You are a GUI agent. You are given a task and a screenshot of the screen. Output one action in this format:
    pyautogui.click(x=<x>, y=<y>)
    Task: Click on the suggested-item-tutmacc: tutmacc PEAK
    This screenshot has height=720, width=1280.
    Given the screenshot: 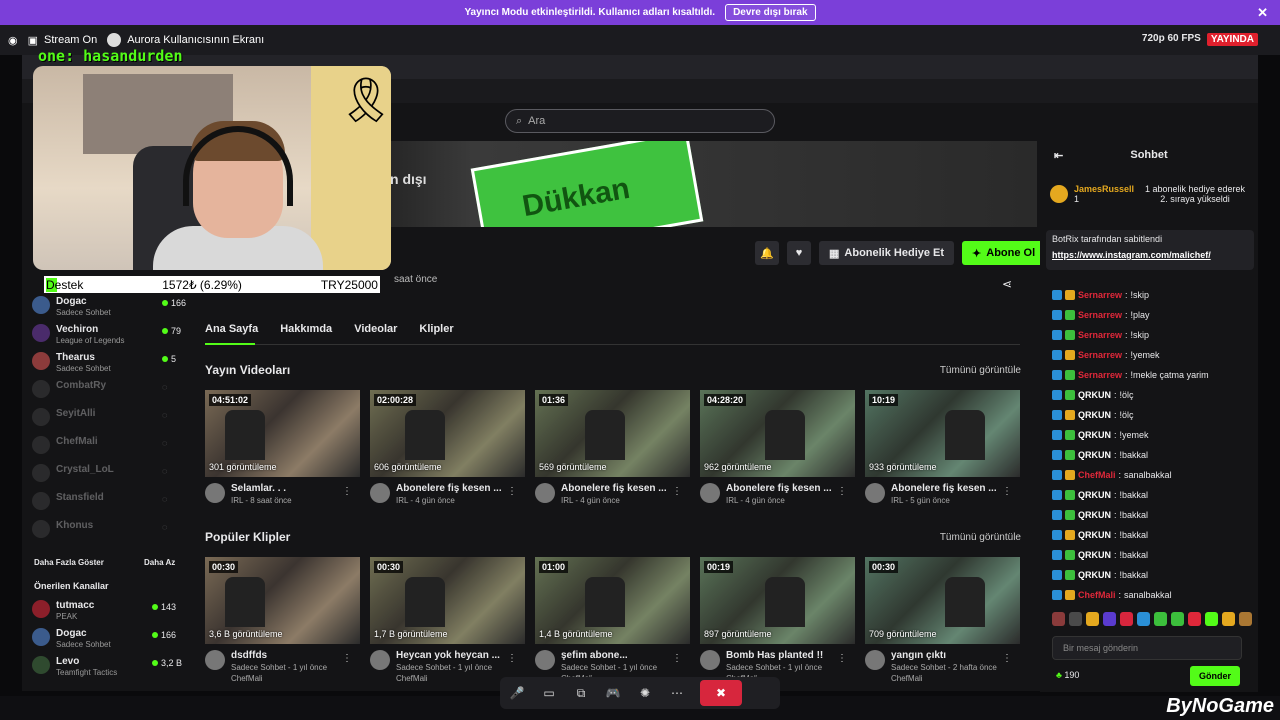 What is the action you would take?
    pyautogui.click(x=63, y=610)
    